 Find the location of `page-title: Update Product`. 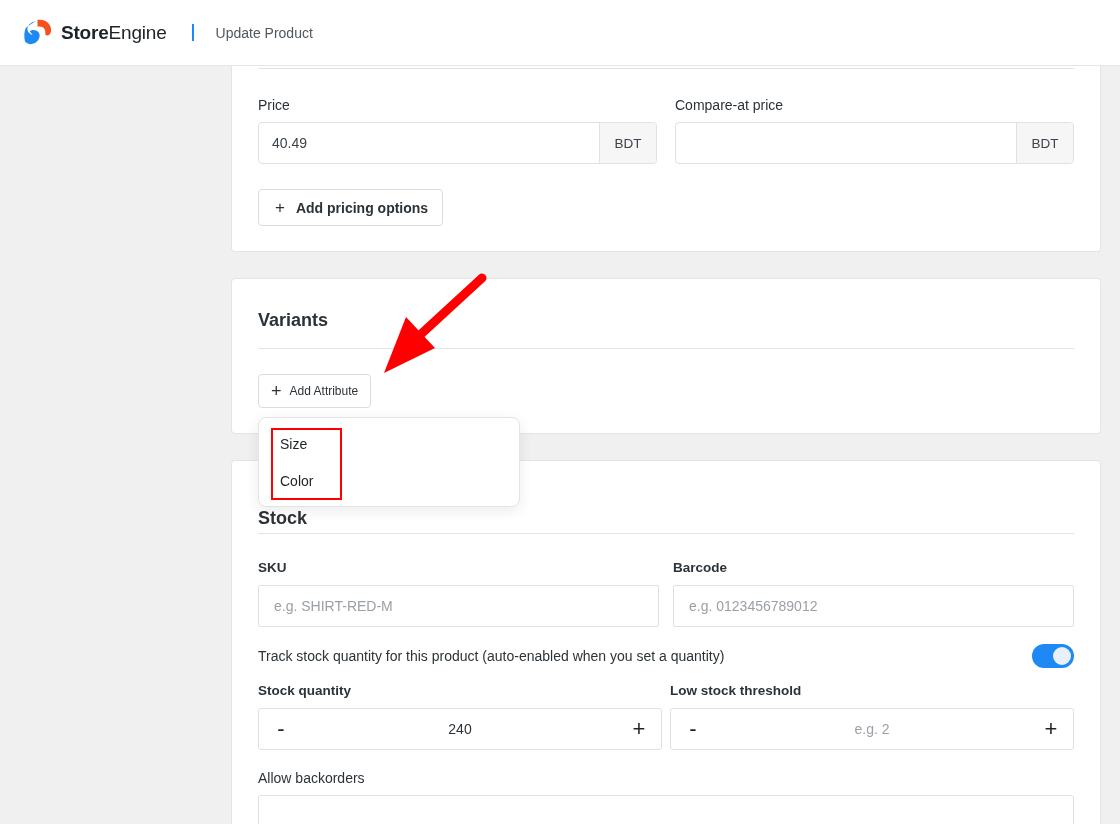

page-title: Update Product is located at coordinates (264, 32).